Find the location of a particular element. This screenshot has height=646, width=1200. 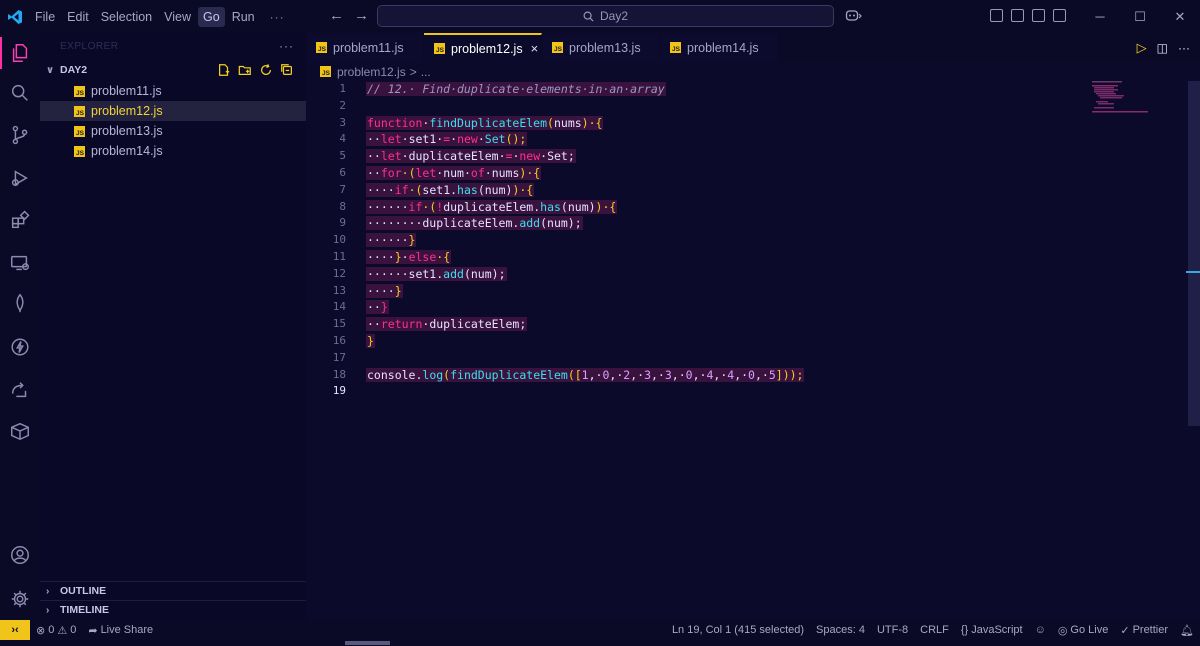

code-line: ········duplicateElem.add(num); is located at coordinates (585, 223).